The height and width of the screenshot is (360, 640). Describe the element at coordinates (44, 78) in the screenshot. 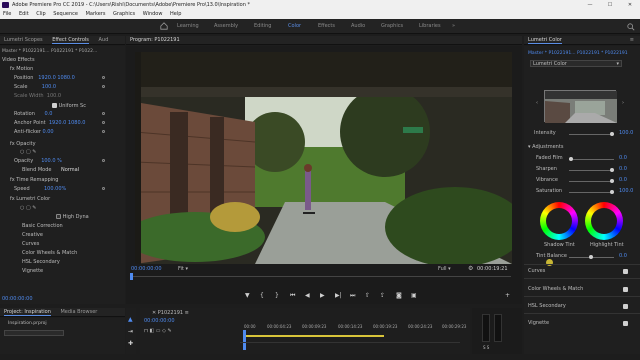

I see `param-position: Position 1920.0 1080.0` at that location.